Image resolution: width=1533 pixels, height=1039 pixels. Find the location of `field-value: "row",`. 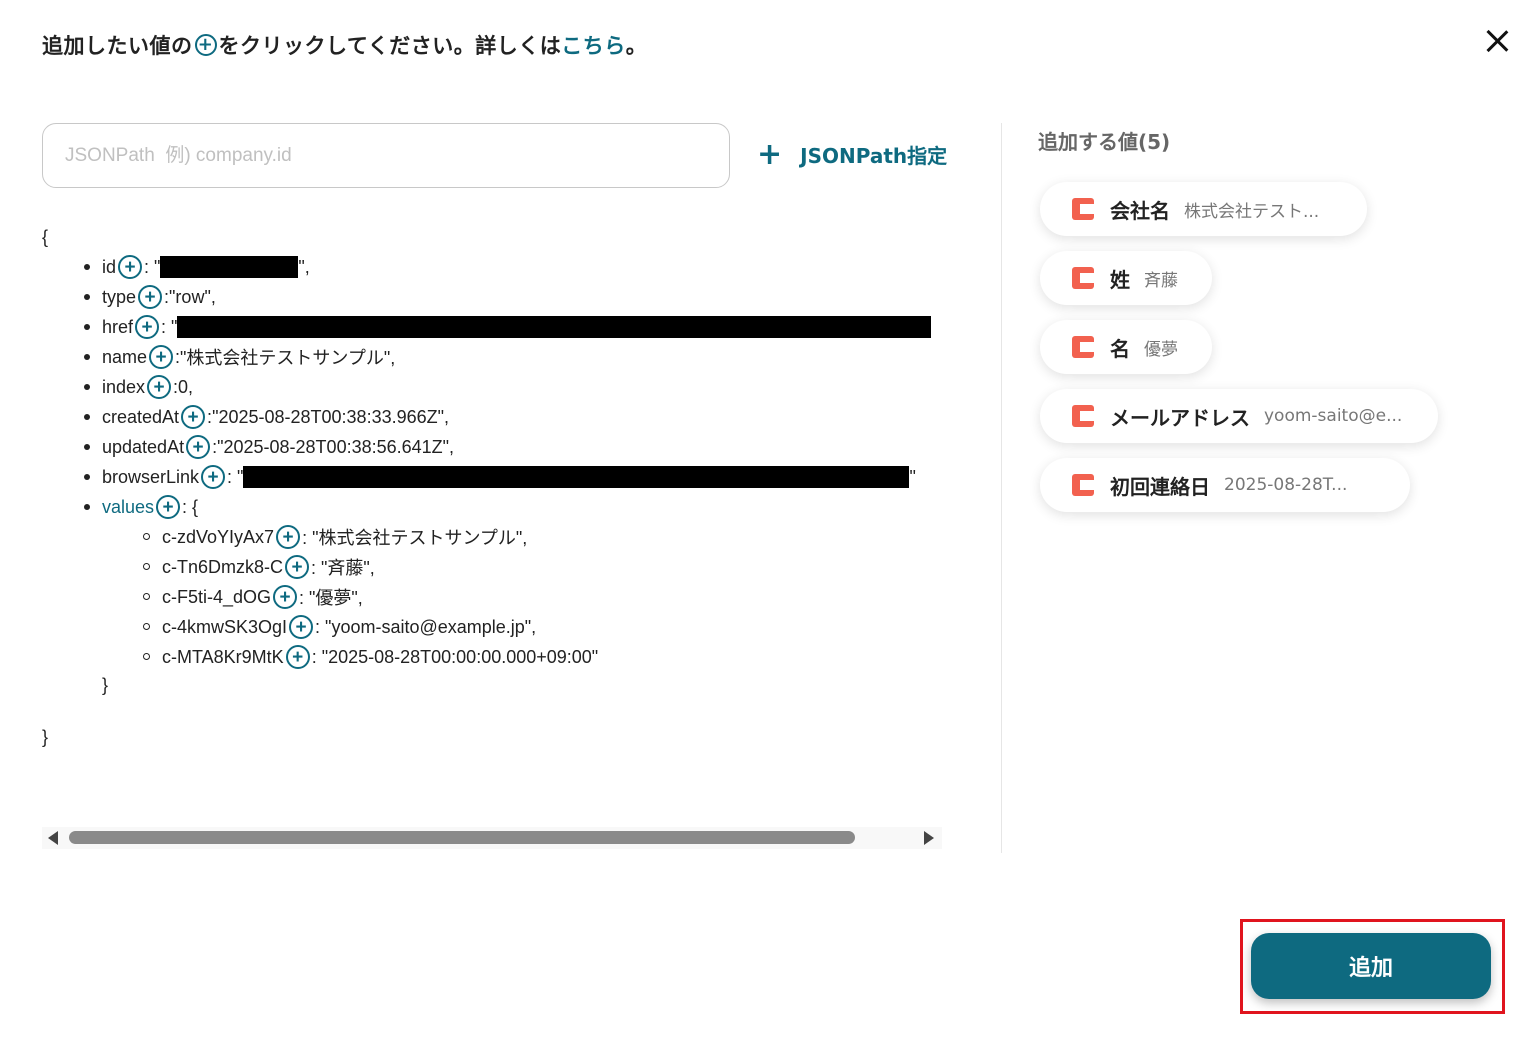

field-value: "row", is located at coordinates (192, 296).